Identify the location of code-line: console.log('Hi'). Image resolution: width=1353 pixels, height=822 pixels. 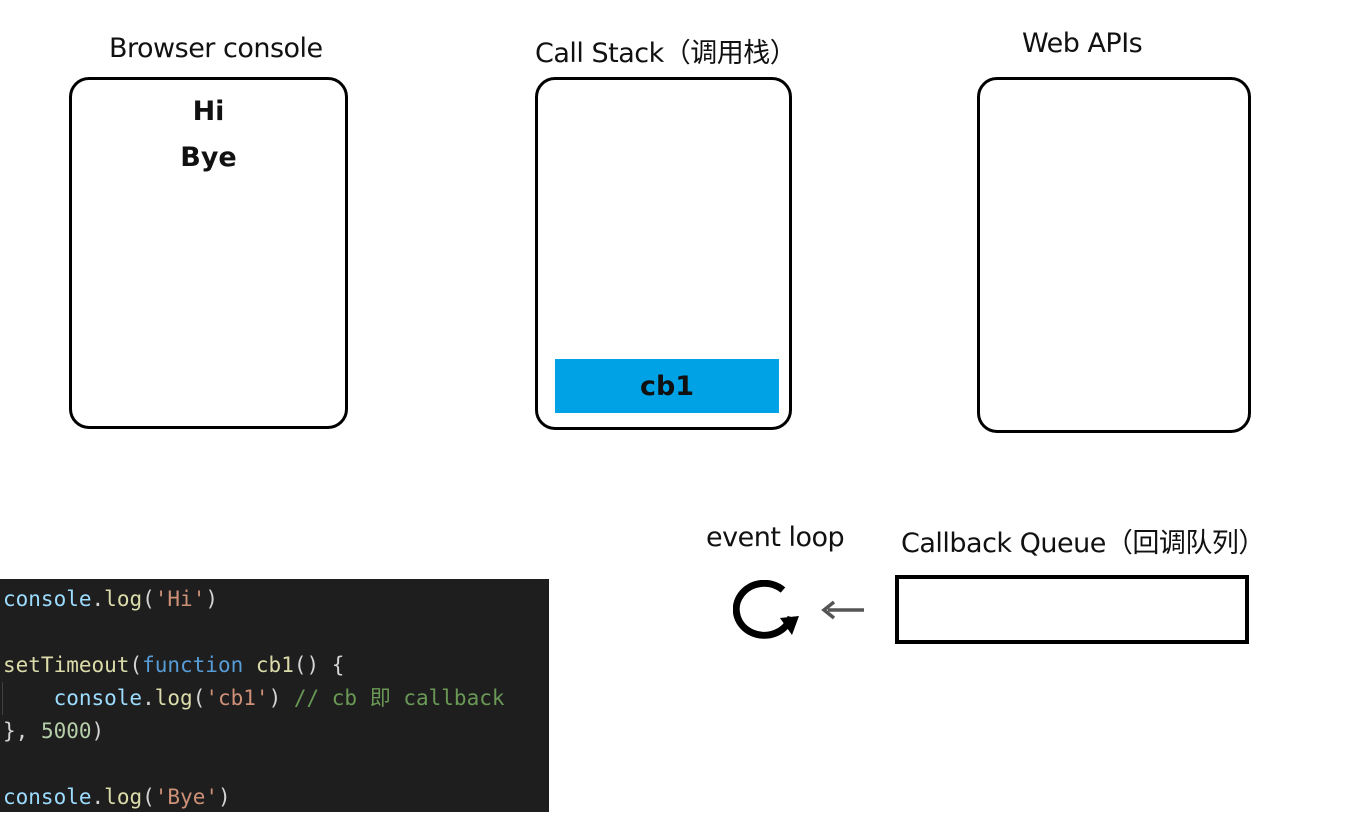
(274, 599).